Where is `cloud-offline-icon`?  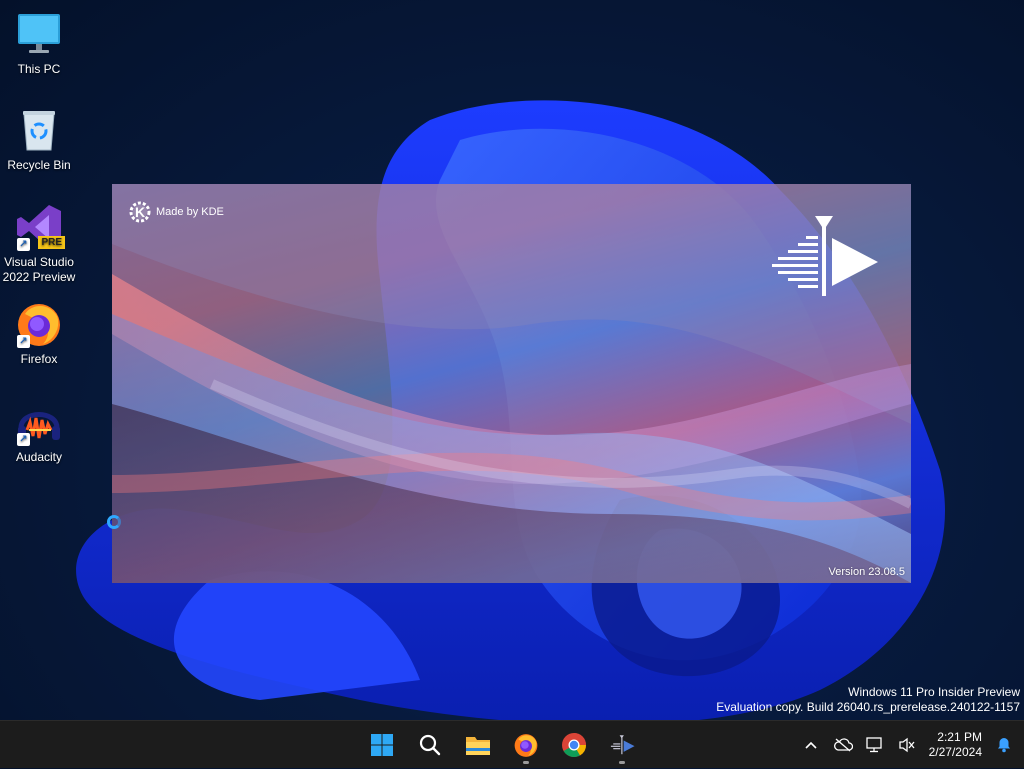 cloud-offline-icon is located at coordinates (843, 745).